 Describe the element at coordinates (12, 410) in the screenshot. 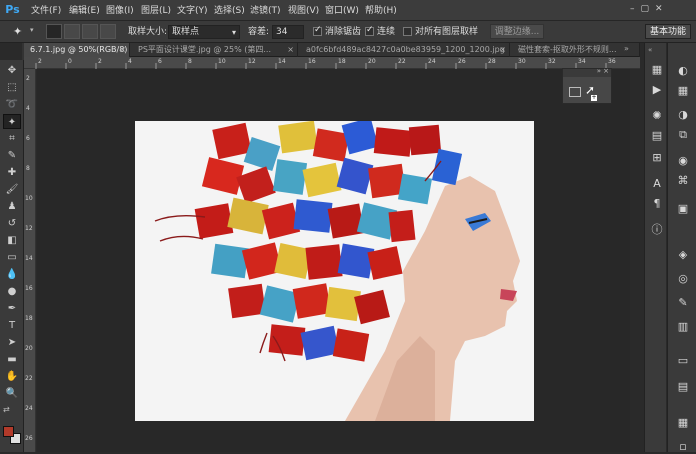

I see `swap-colors-icon: ⇄` at that location.